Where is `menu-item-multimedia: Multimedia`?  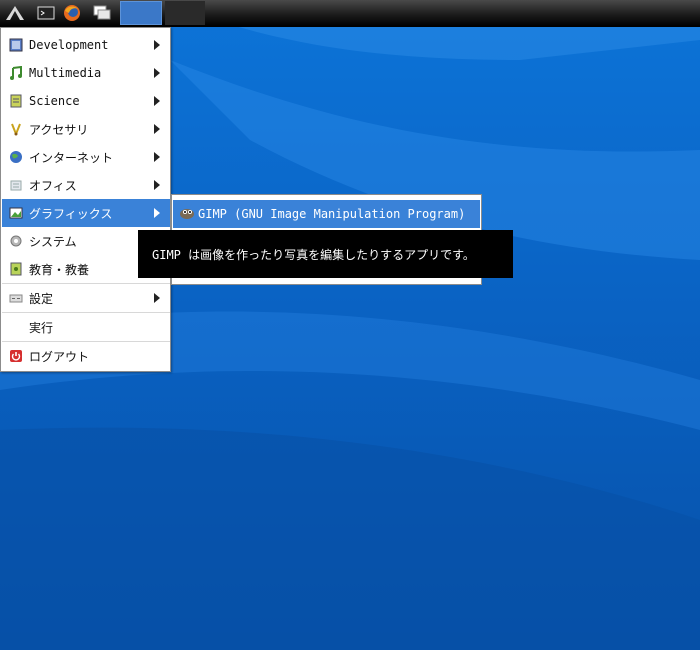
menu-item-multimedia: Multimedia is located at coordinates (86, 73).